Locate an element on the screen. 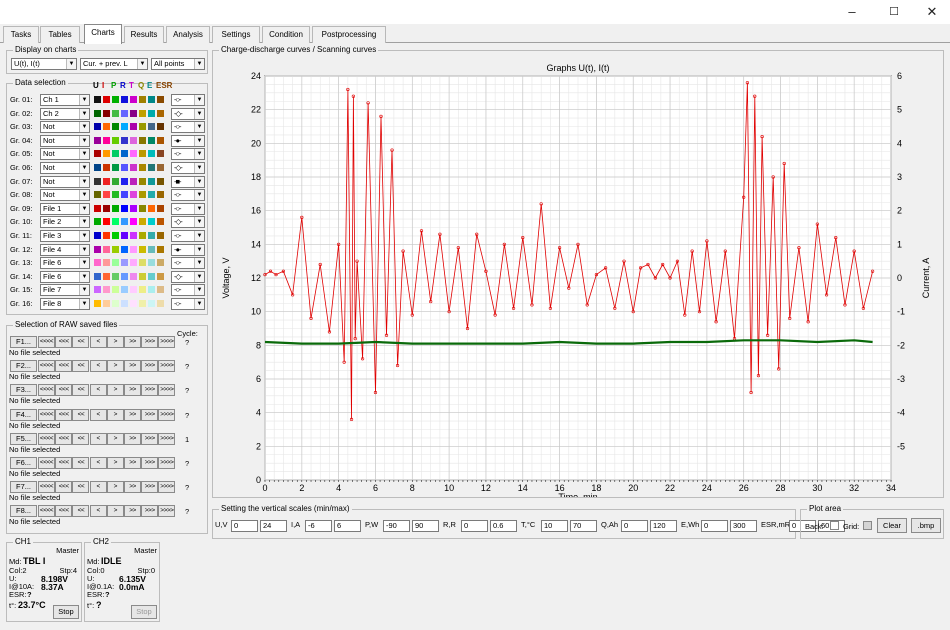 This screenshot has height=630, width=950. data-row-source-select: File 4 ▼ is located at coordinates (65, 249).